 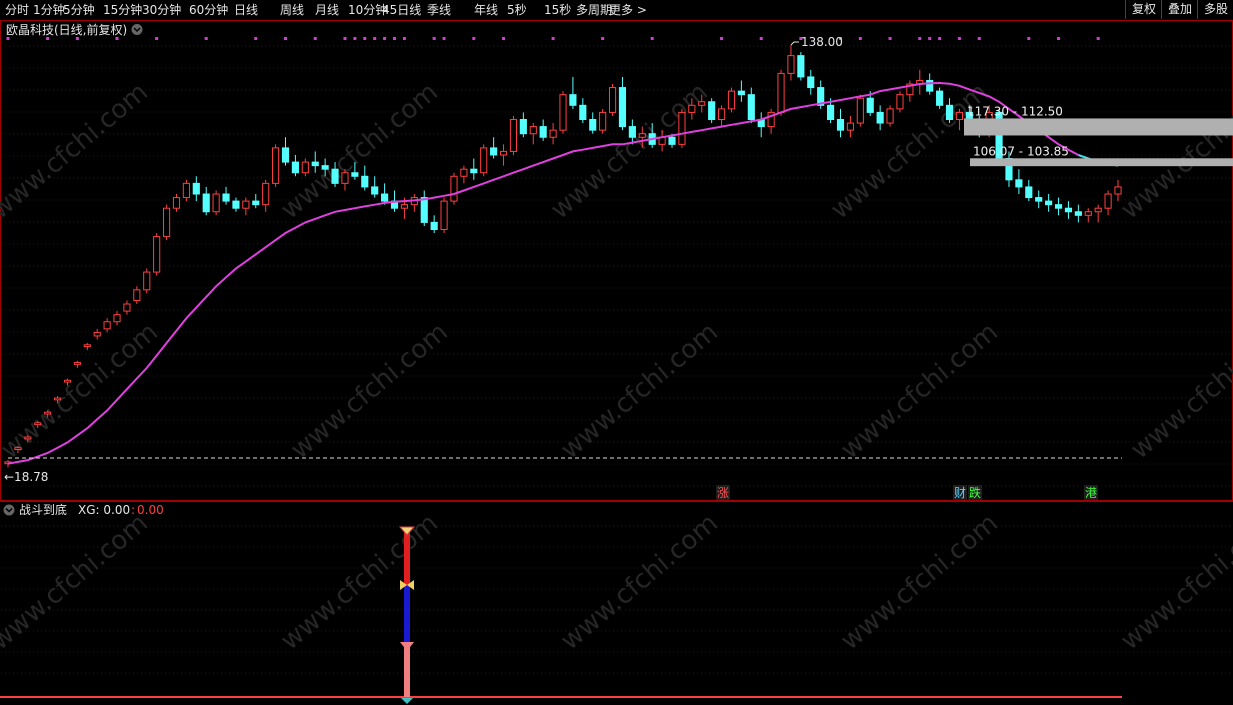 I want to click on period-tab-8: 月线, so click(x=327, y=10).